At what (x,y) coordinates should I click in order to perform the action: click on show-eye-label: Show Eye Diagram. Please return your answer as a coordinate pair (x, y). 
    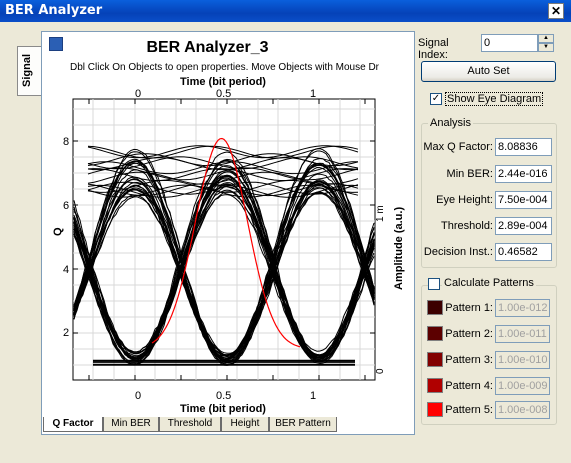
    Looking at the image, I should click on (494, 99).